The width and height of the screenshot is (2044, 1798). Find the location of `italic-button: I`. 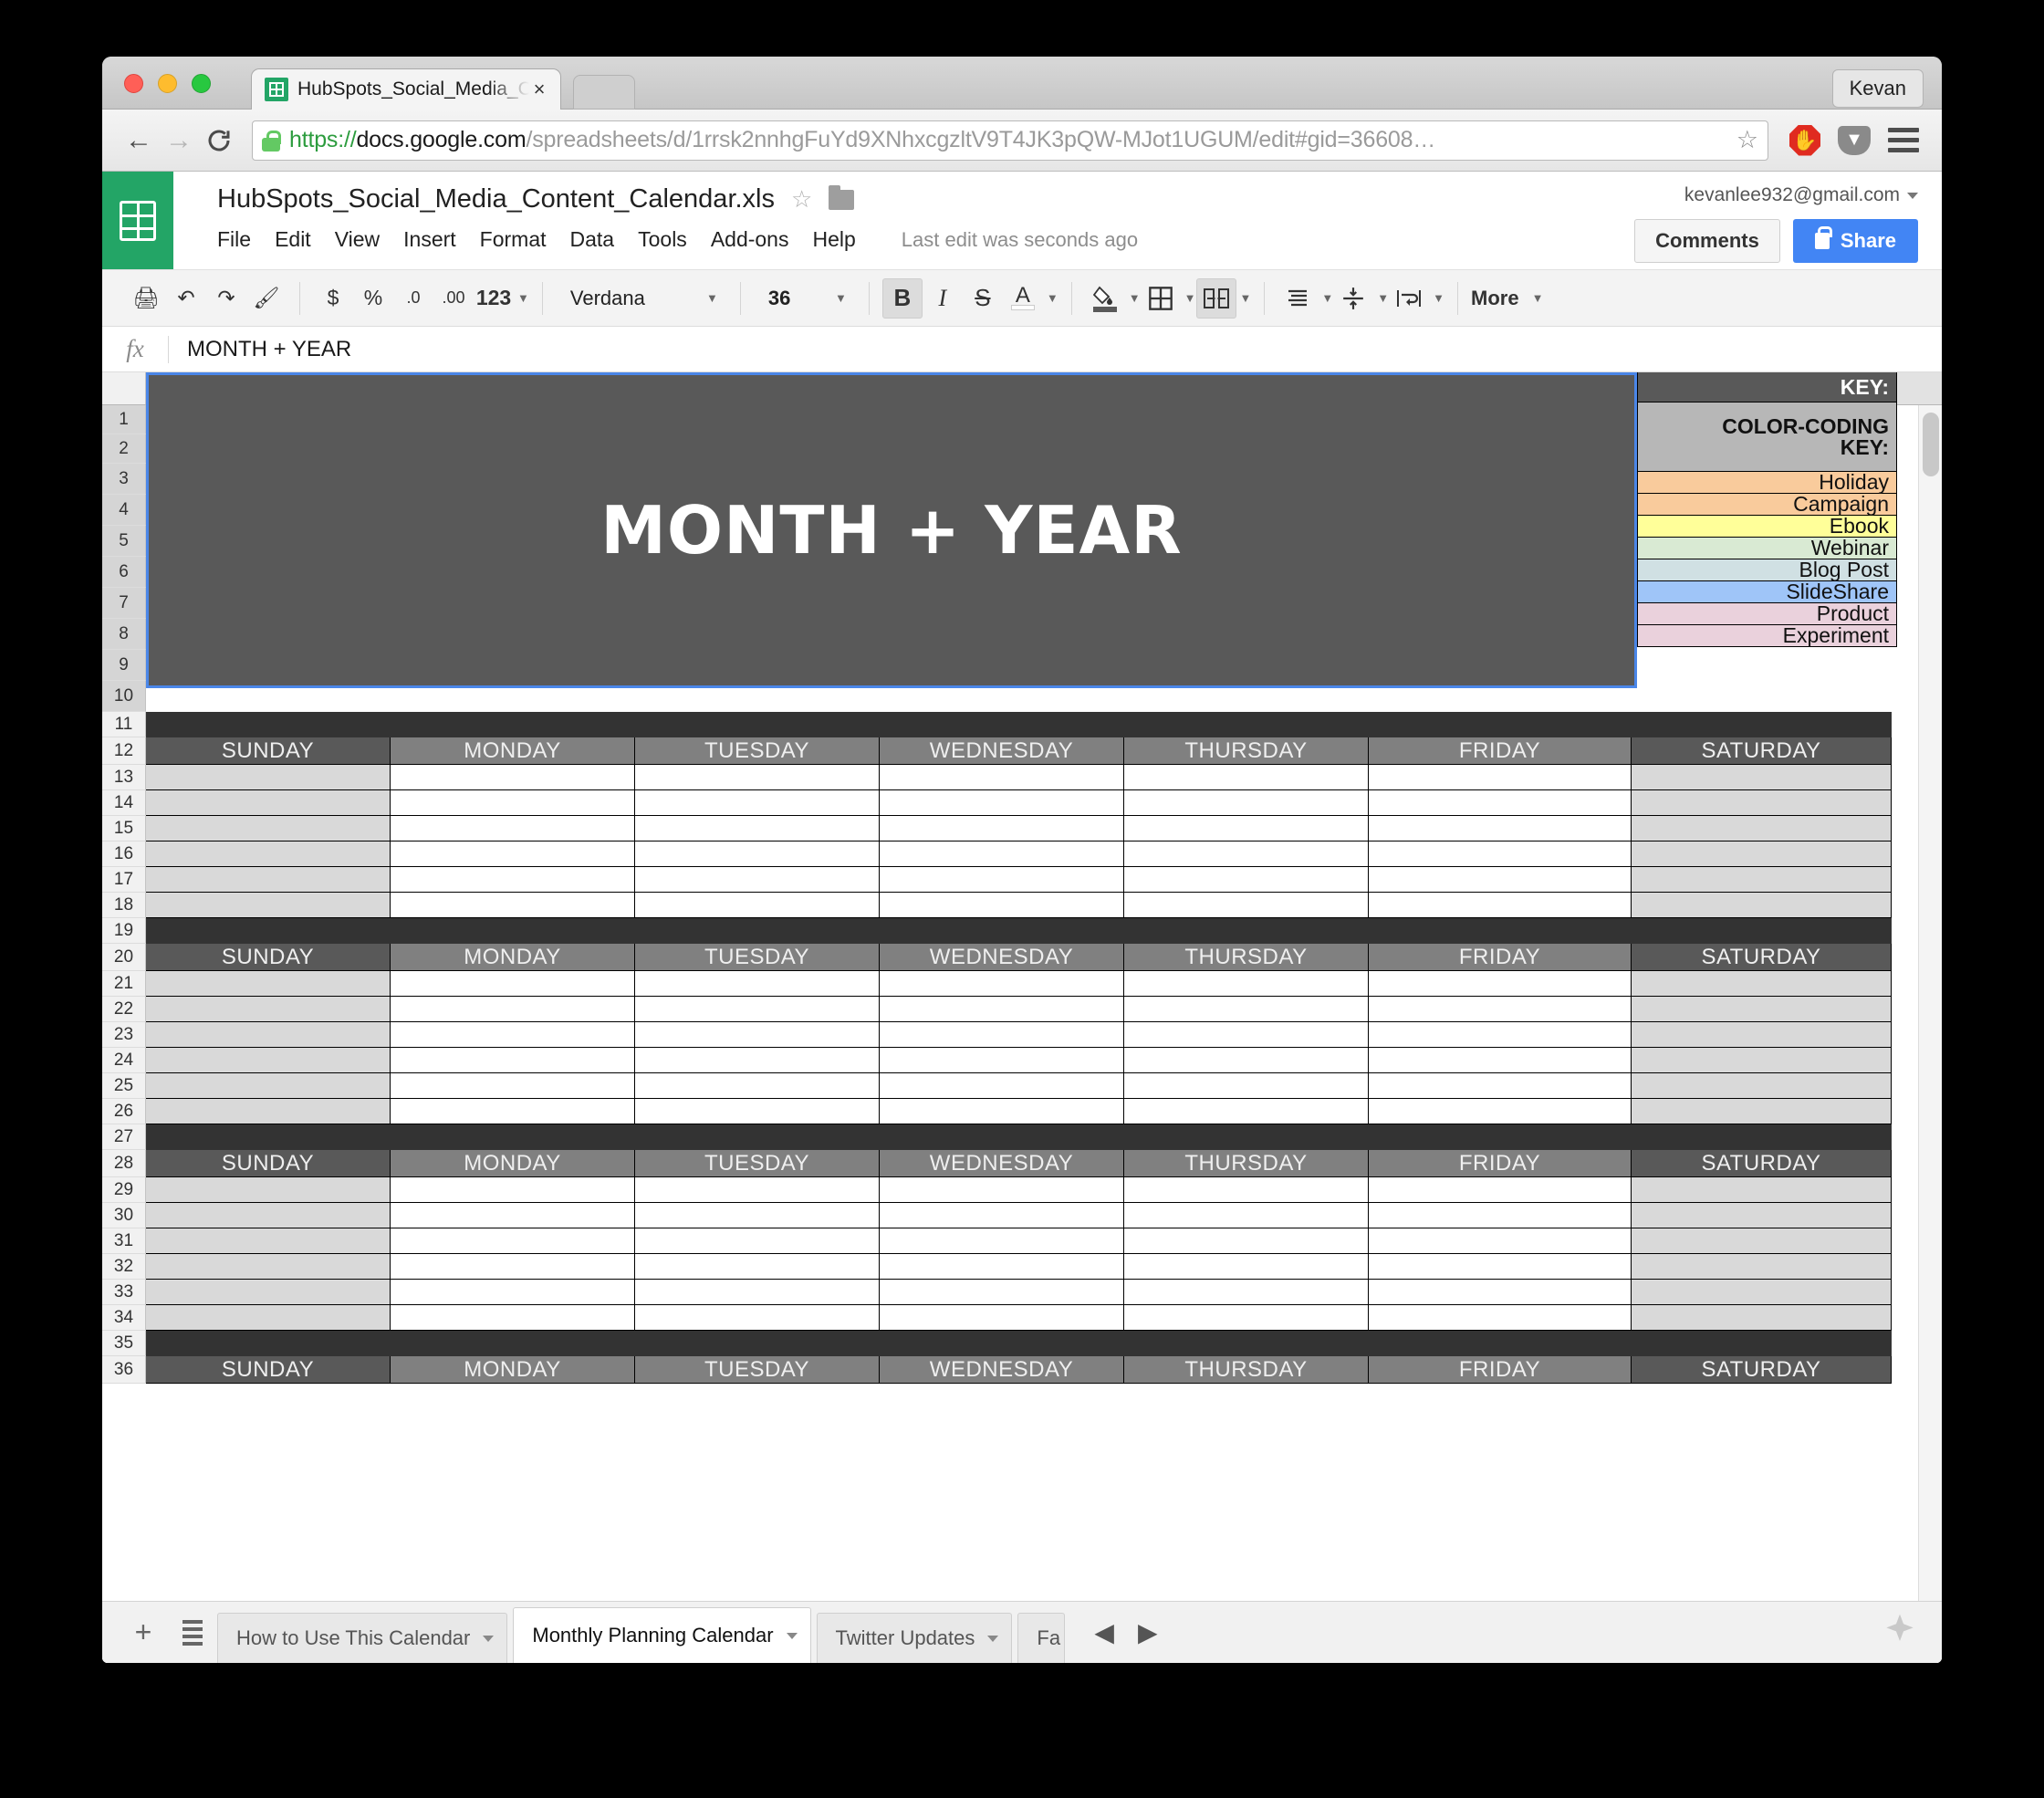

italic-button: I is located at coordinates (943, 298).